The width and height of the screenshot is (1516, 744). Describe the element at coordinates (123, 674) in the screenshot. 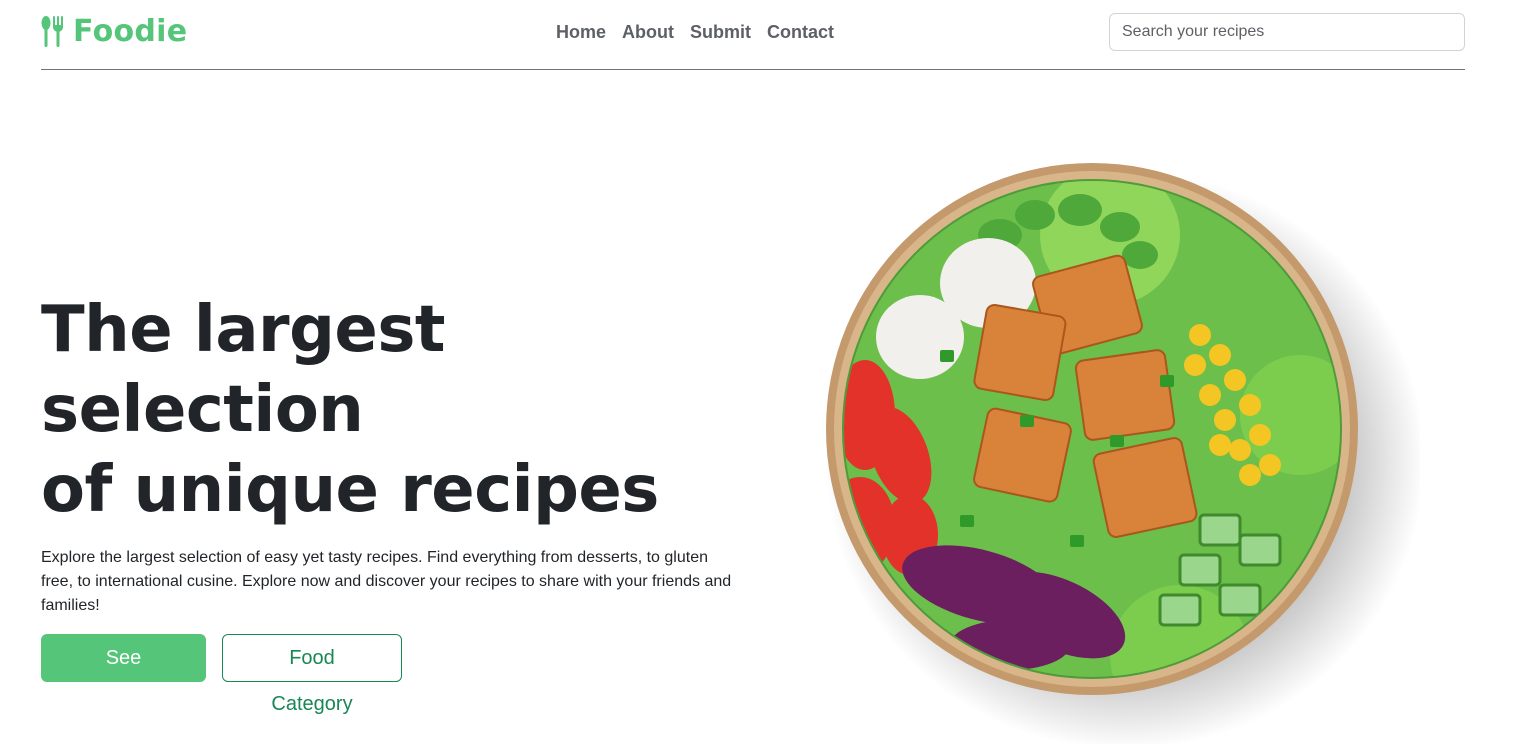

I see `see-trending-button: See Trending` at that location.